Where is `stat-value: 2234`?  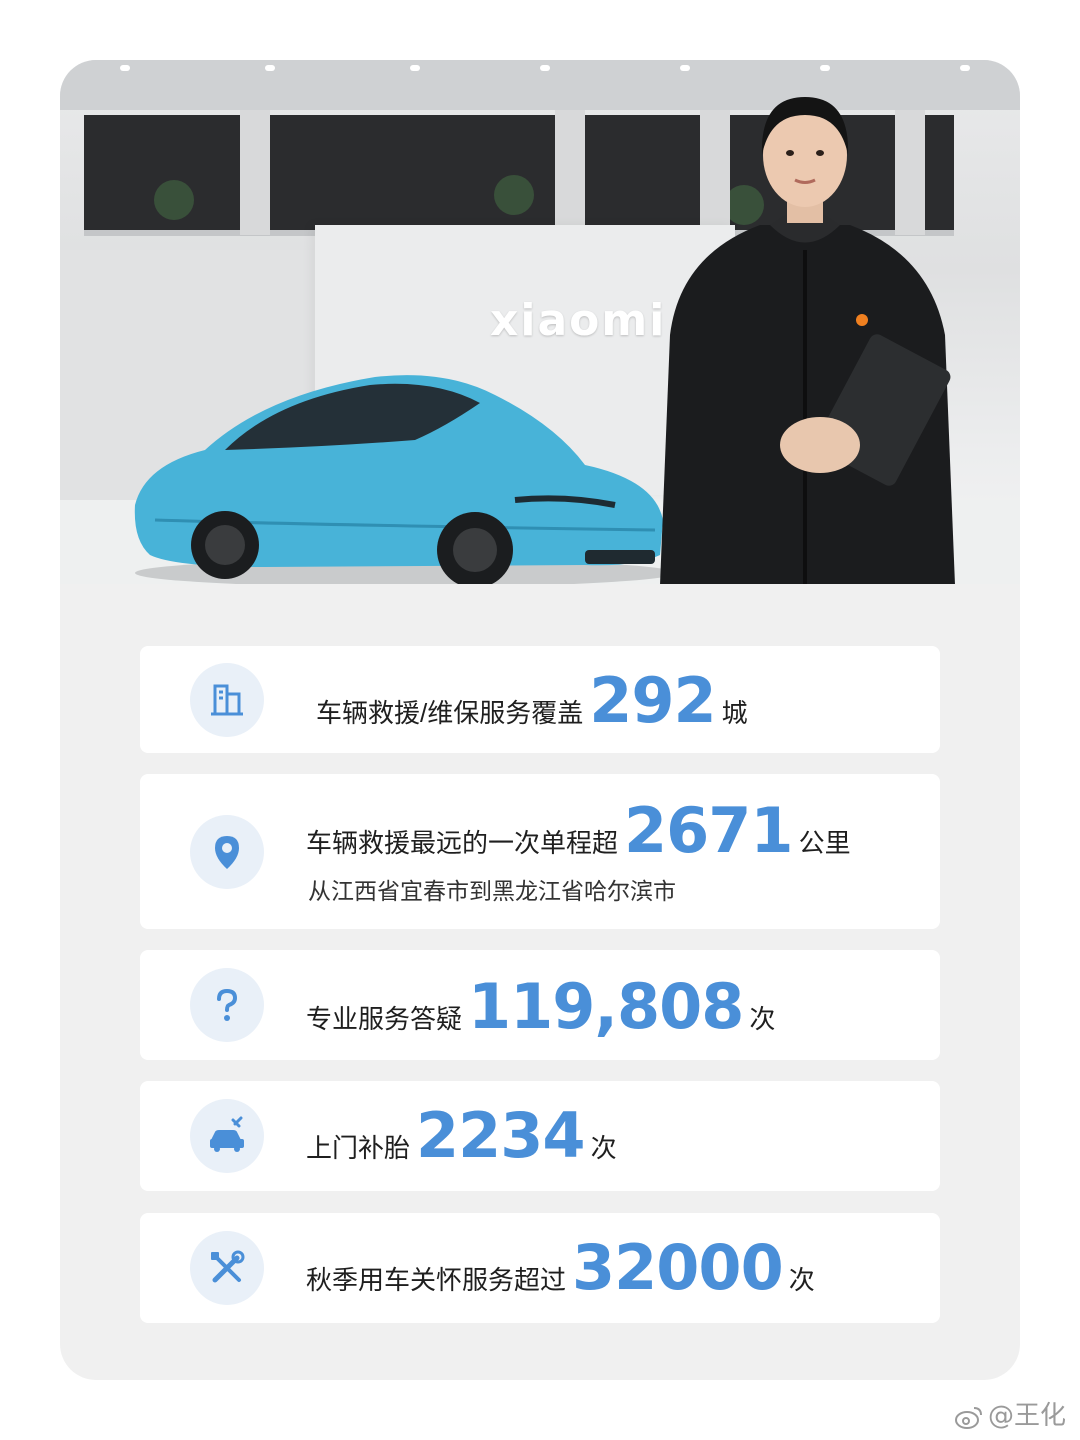
stat-value: 2234 is located at coordinates (501, 1135).